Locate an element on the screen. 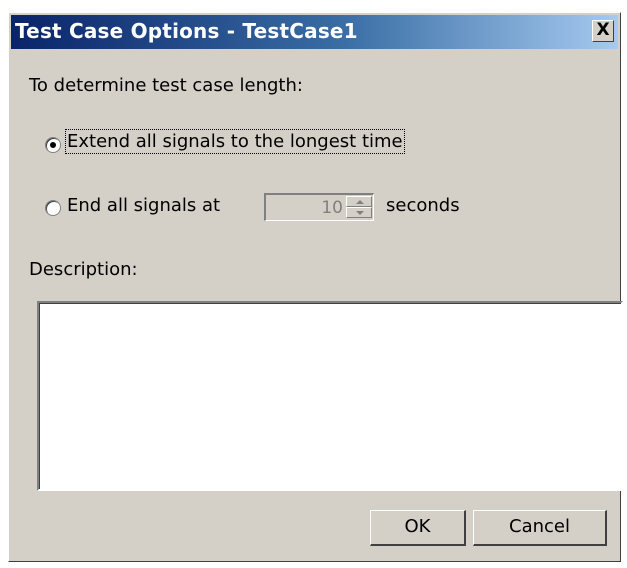  arrow-up-icon is located at coordinates (360, 202).